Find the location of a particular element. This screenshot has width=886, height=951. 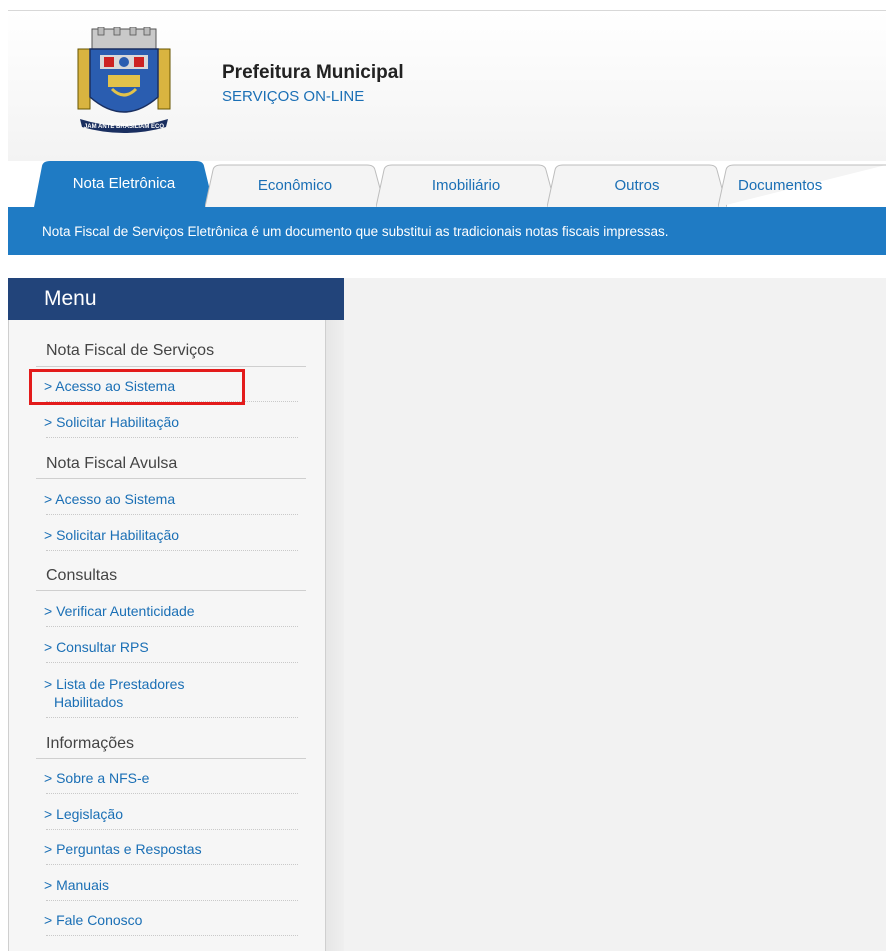

section-title-consultas: Consultas is located at coordinates (82, 575).